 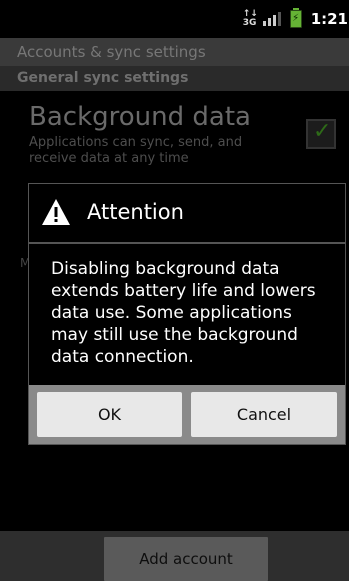 What do you see at coordinates (135, 212) in the screenshot?
I see `dialog-title: Attention` at bounding box center [135, 212].